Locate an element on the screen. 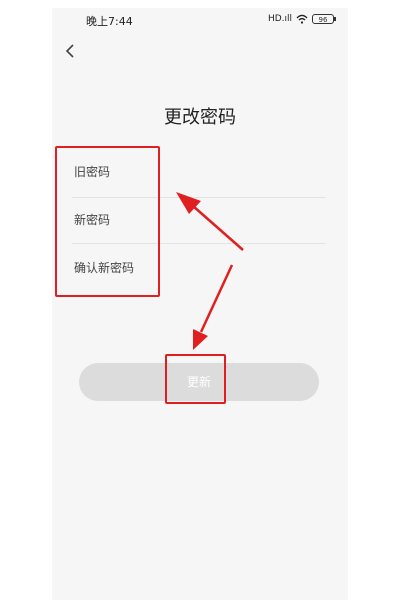  status-time: 晚上7:44 is located at coordinates (109, 21).